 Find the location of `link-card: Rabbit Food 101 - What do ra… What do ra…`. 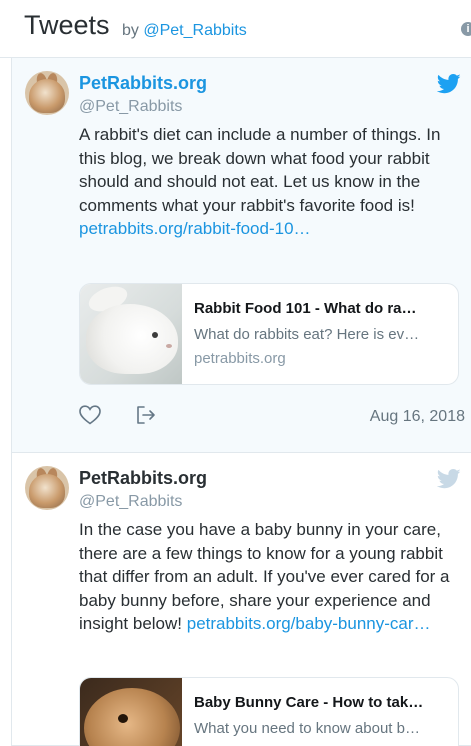

link-card: Rabbit Food 101 - What do ra… What do ra… is located at coordinates (269, 334).